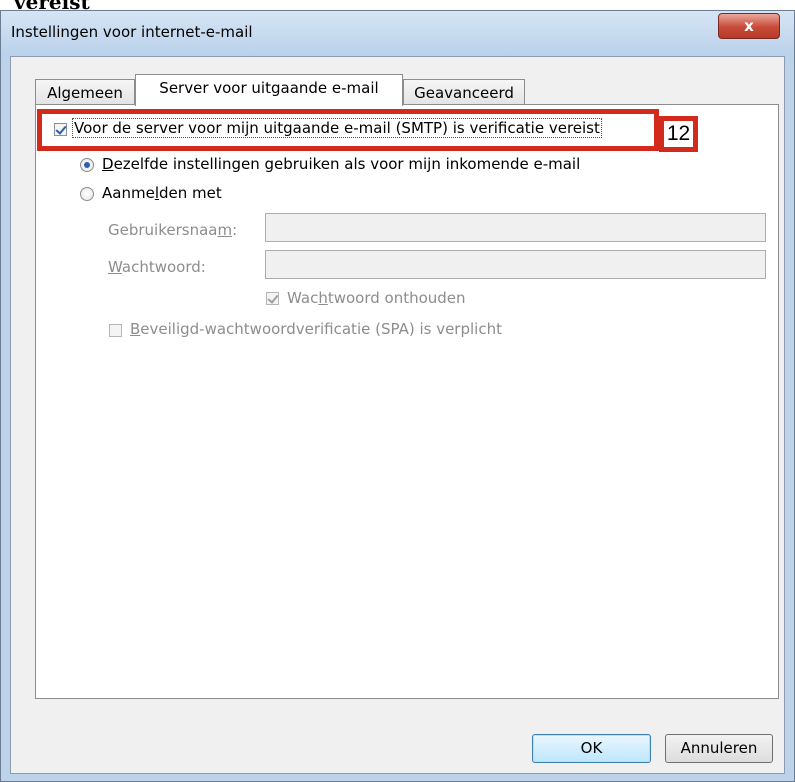 This screenshot has height=782, width=795. I want to click on label-part: Wac, so click(303, 298).